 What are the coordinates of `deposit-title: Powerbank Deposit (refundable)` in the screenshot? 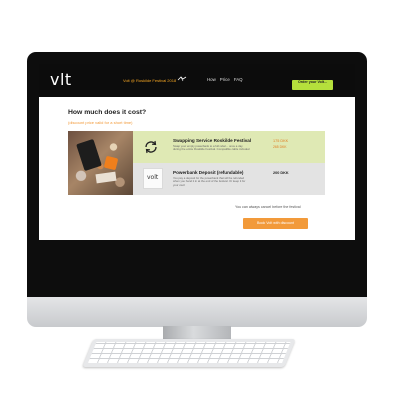 It's located at (208, 172).